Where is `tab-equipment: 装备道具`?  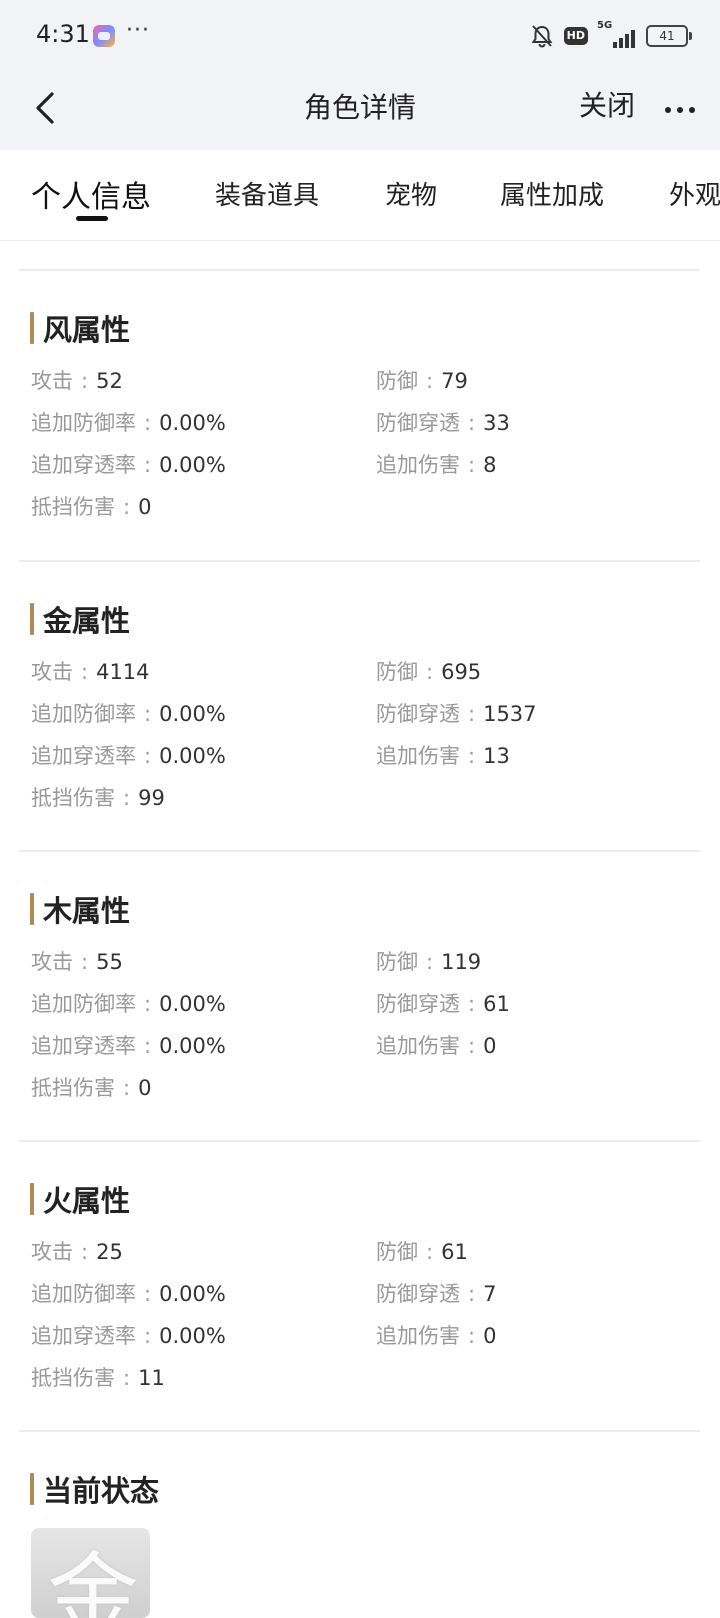 tab-equipment: 装备道具 is located at coordinates (267, 193).